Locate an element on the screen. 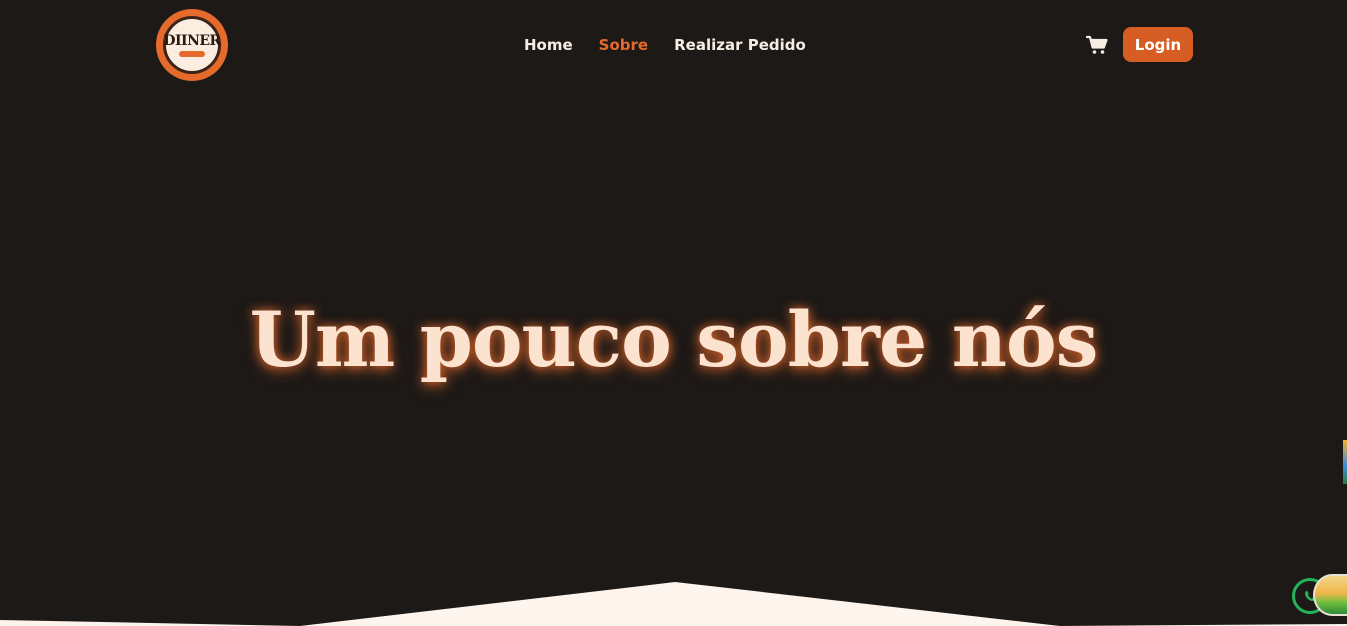  nav-home: Home is located at coordinates (548, 45).